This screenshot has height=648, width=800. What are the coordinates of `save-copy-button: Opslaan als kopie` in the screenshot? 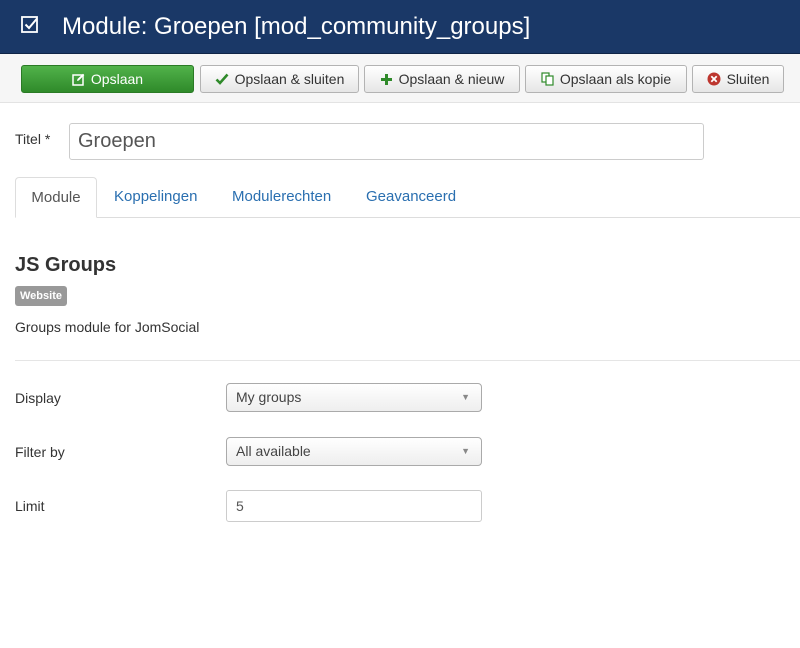 It's located at (606, 79).